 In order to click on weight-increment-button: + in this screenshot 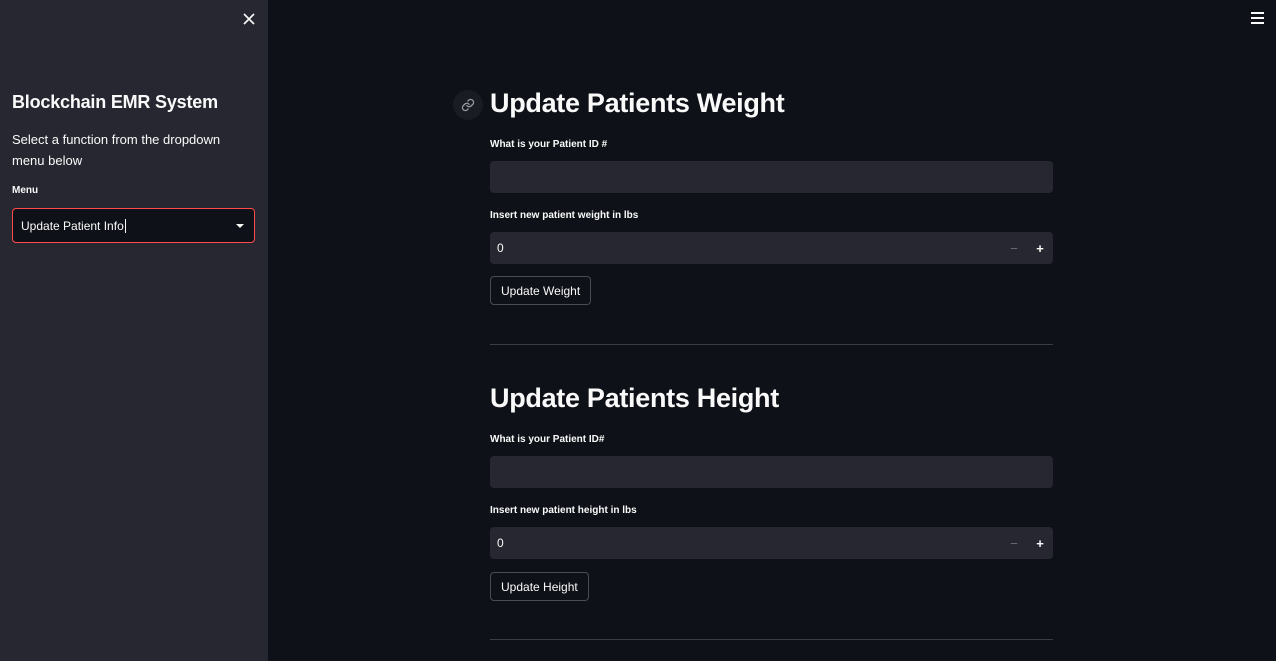, I will do `click(1040, 248)`.